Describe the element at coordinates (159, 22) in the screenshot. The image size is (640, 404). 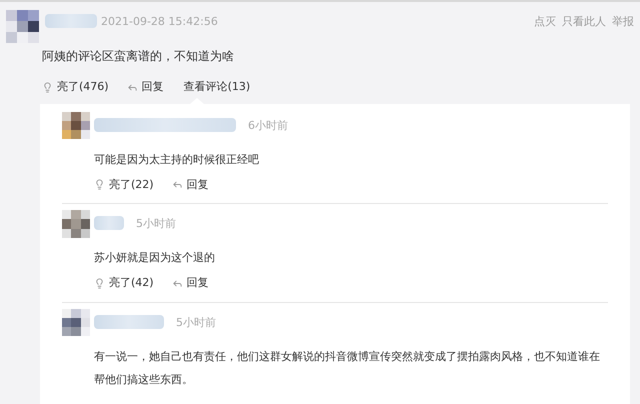
I see `post-timestamp: 2021-09-28 15:42:56` at that location.